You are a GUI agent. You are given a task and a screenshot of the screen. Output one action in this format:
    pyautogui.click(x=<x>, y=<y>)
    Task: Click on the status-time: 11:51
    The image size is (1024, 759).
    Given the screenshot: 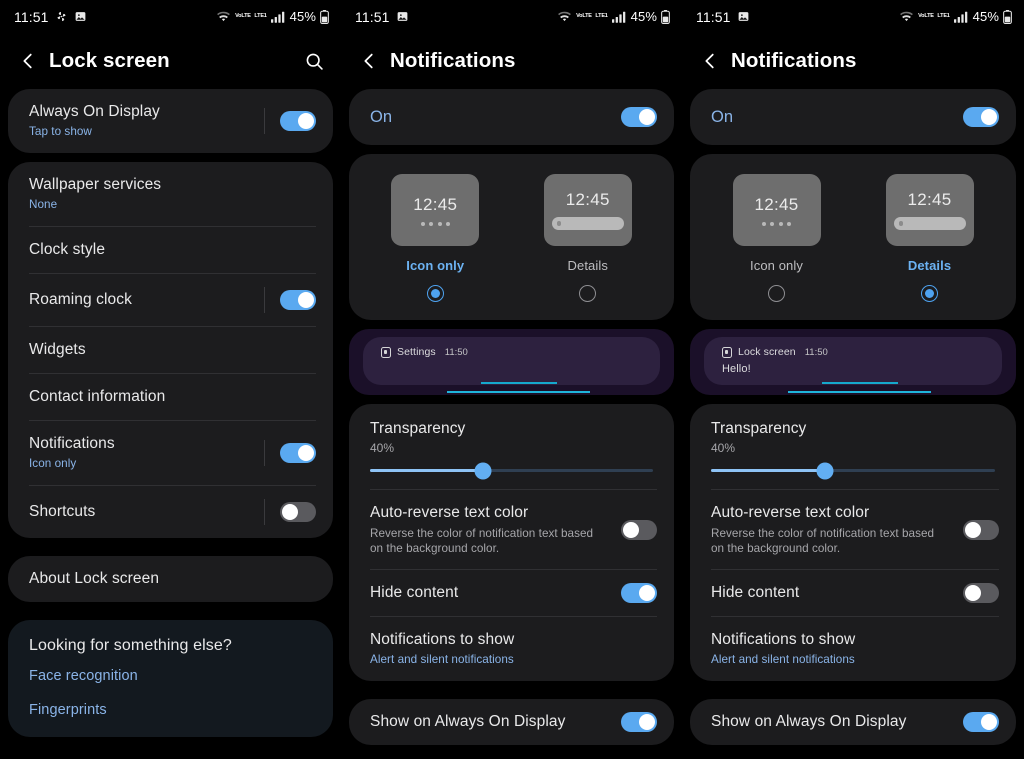 What is the action you would take?
    pyautogui.click(x=713, y=16)
    